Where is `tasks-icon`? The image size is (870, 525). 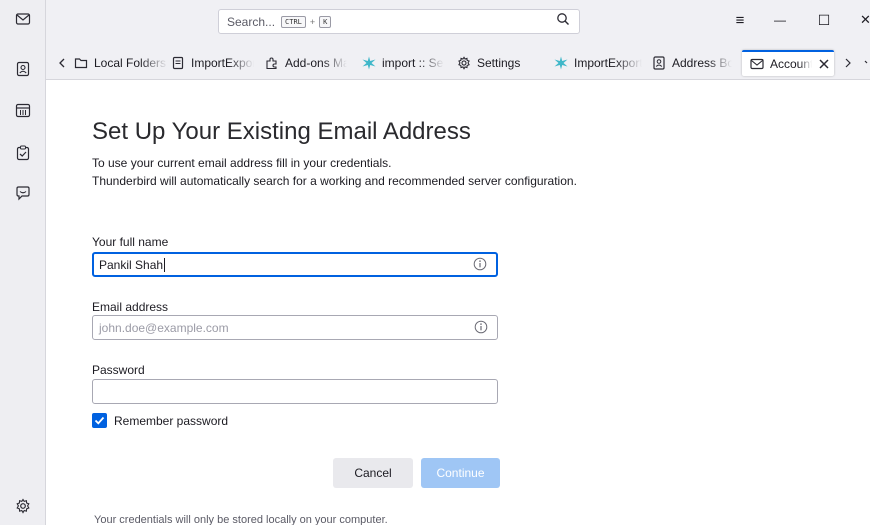
tasks-icon is located at coordinates (23, 153).